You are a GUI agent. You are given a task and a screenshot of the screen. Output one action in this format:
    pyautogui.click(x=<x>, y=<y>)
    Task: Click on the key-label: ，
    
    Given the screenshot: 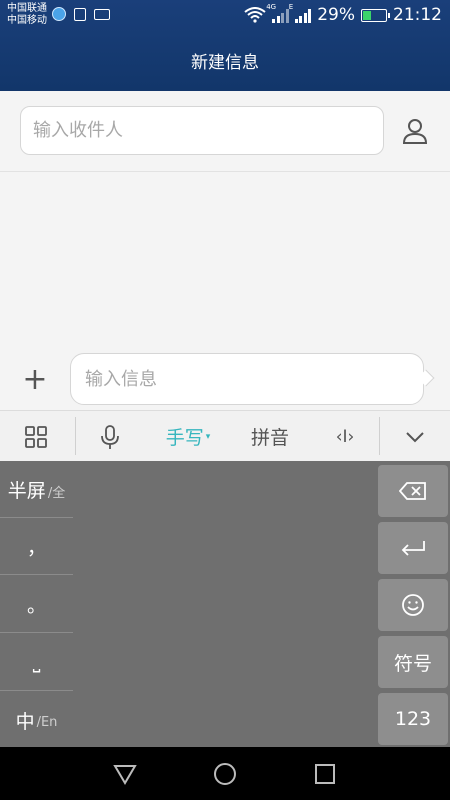 What is the action you would take?
    pyautogui.click(x=36, y=547)
    